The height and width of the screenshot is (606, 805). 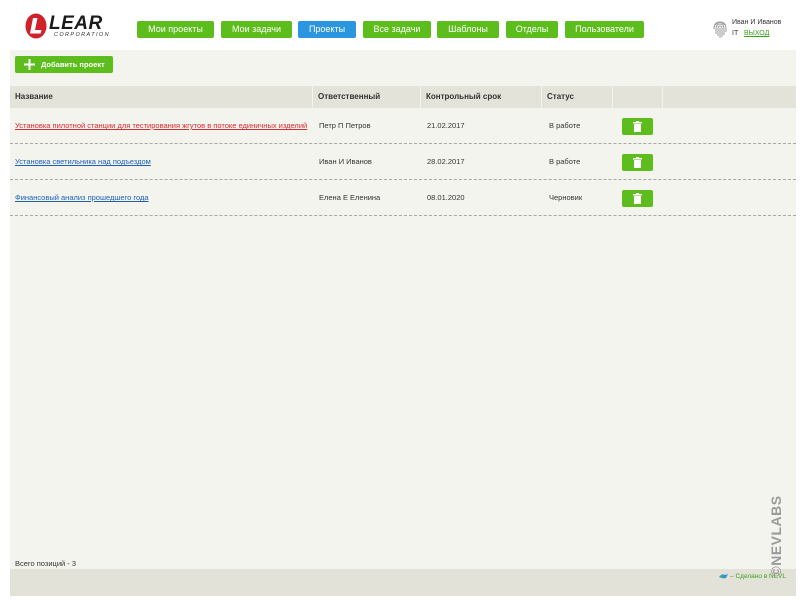 What do you see at coordinates (46, 563) in the screenshot?
I see `total-count: Всего позиций - 3` at bounding box center [46, 563].